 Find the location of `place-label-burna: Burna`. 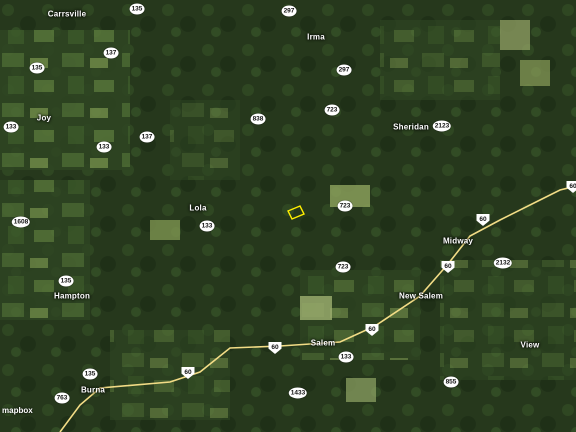

place-label-burna: Burna is located at coordinates (93, 390).